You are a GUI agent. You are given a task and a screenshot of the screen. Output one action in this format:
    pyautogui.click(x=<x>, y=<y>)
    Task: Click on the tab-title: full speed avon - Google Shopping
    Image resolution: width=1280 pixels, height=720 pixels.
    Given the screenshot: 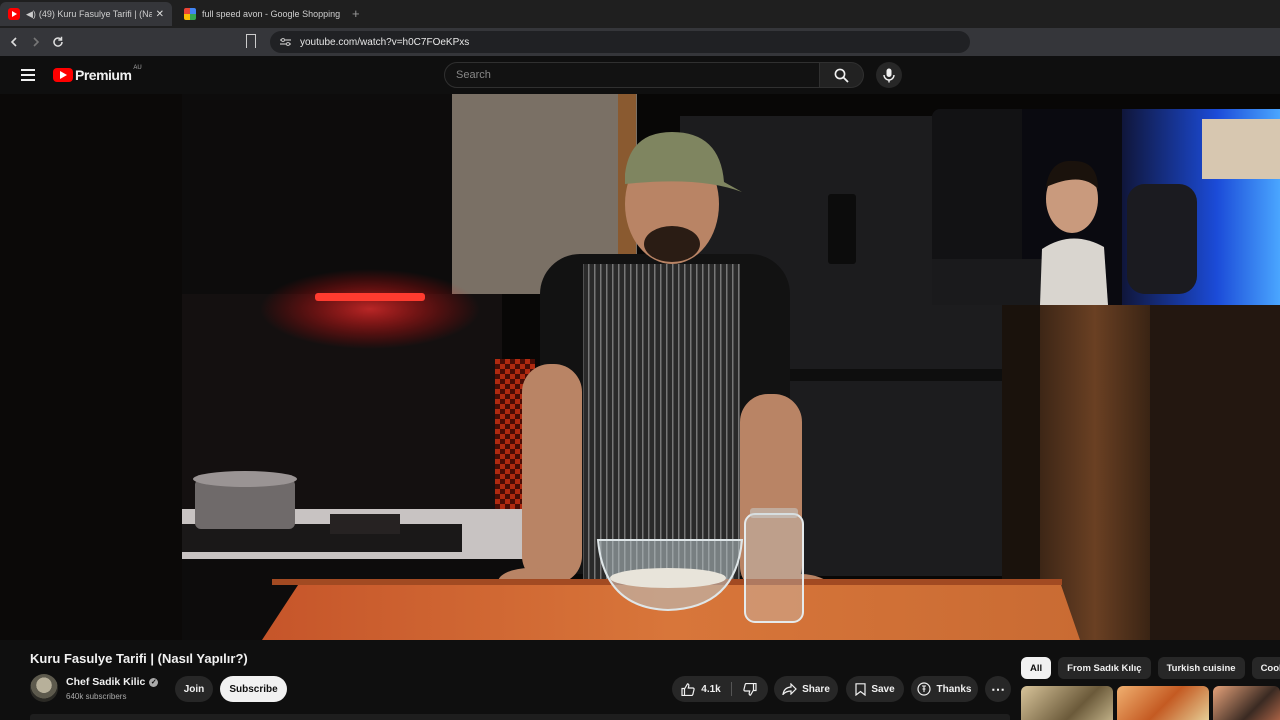 What is the action you would take?
    pyautogui.click(x=271, y=14)
    